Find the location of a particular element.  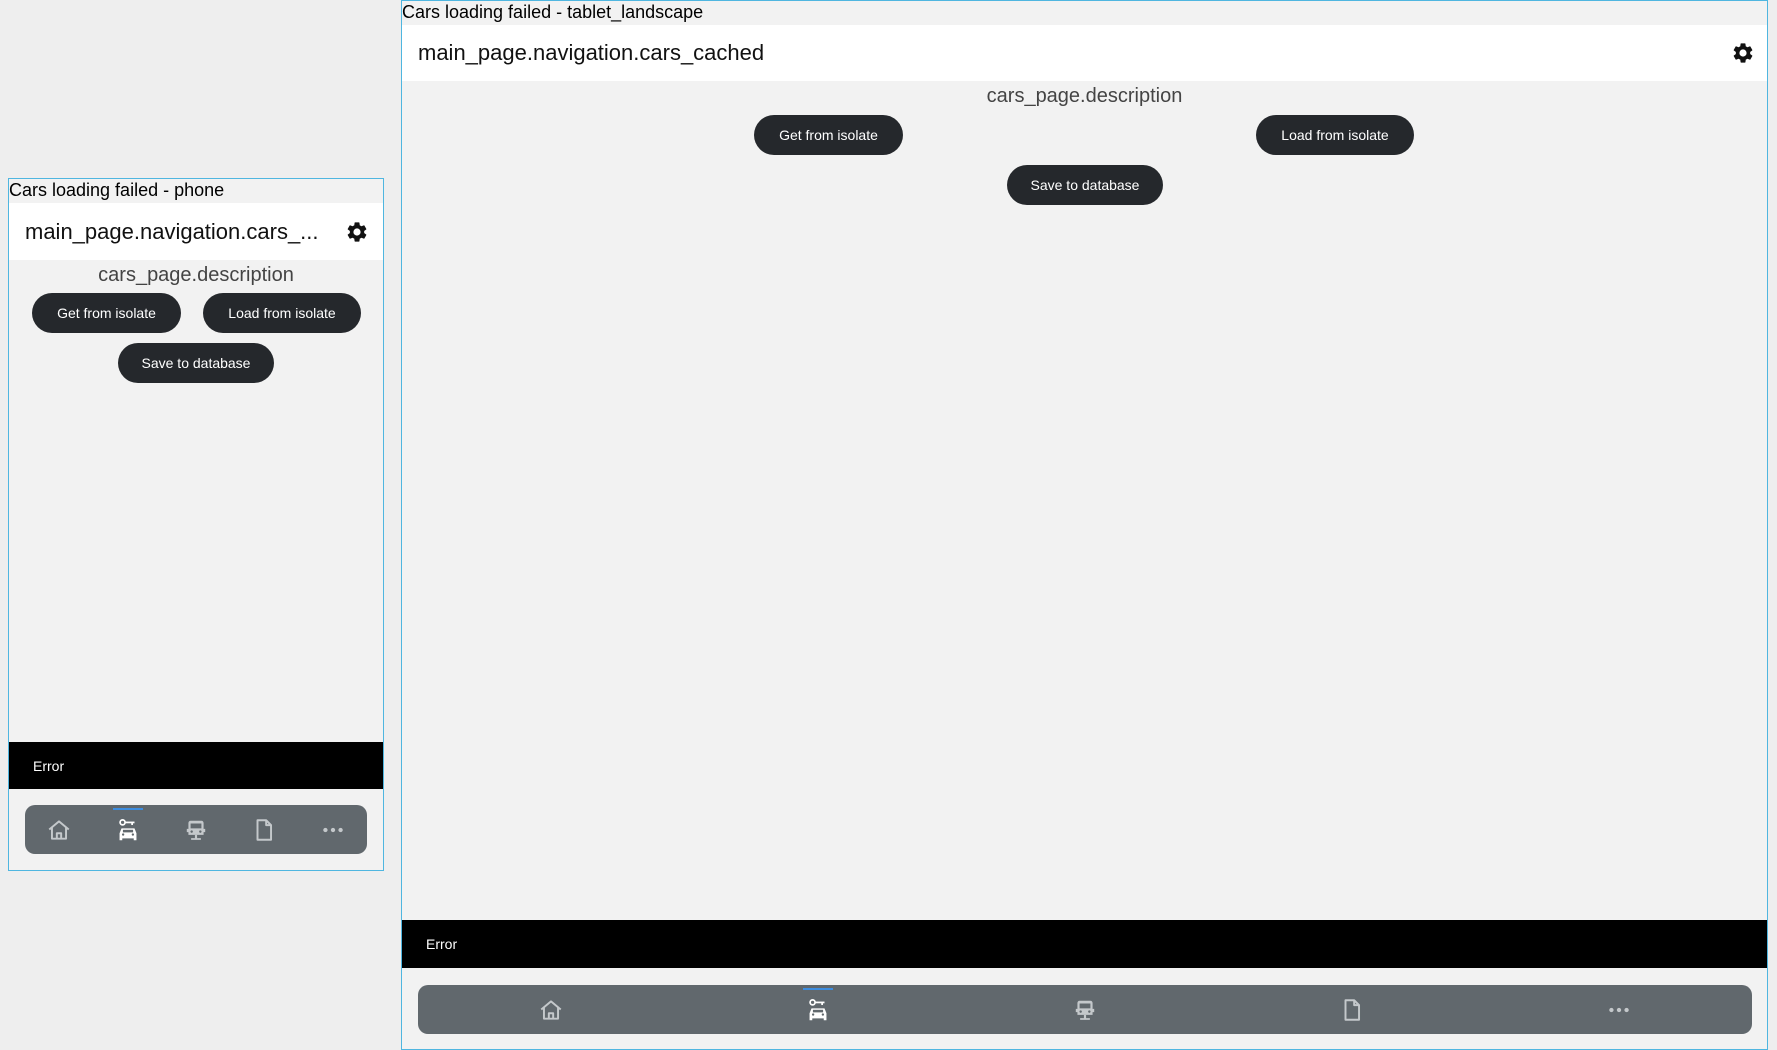

tablet-save-to-database-button: Save to database is located at coordinates (1085, 185).